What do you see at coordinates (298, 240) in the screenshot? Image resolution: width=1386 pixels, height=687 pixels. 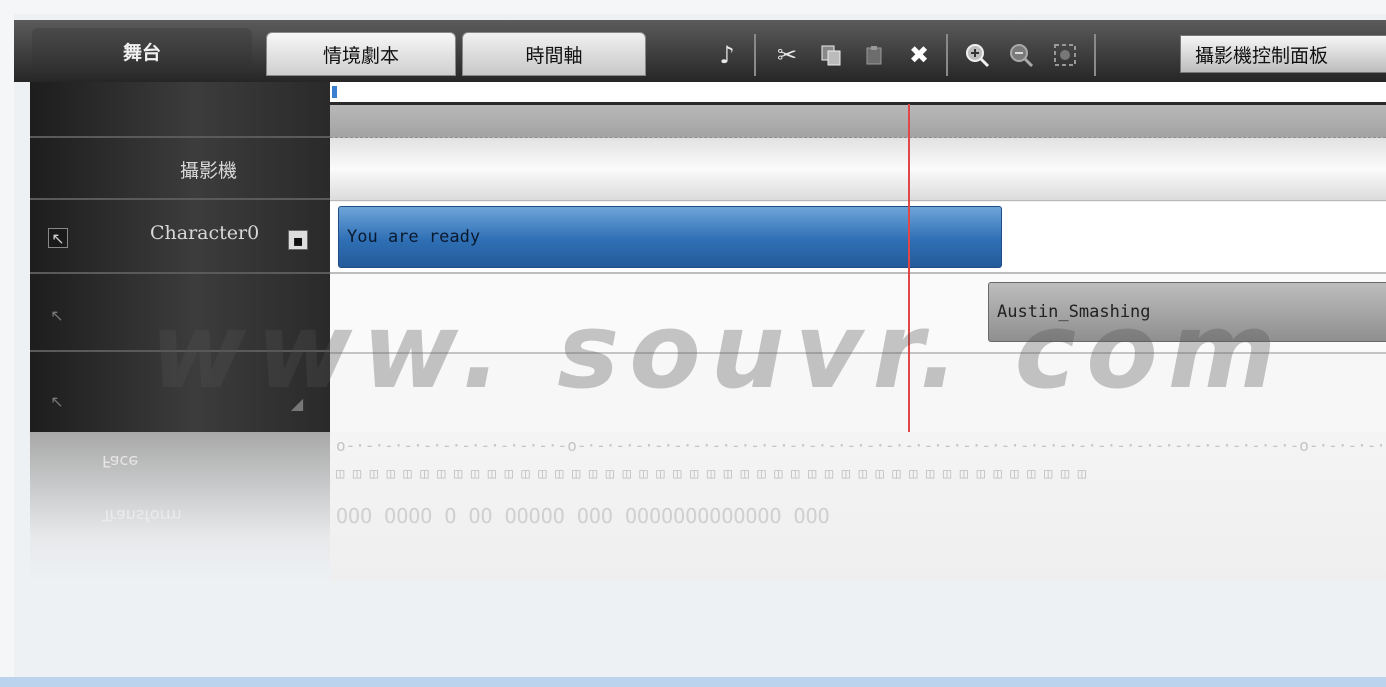 I see `track-expand-icon: ▪` at bounding box center [298, 240].